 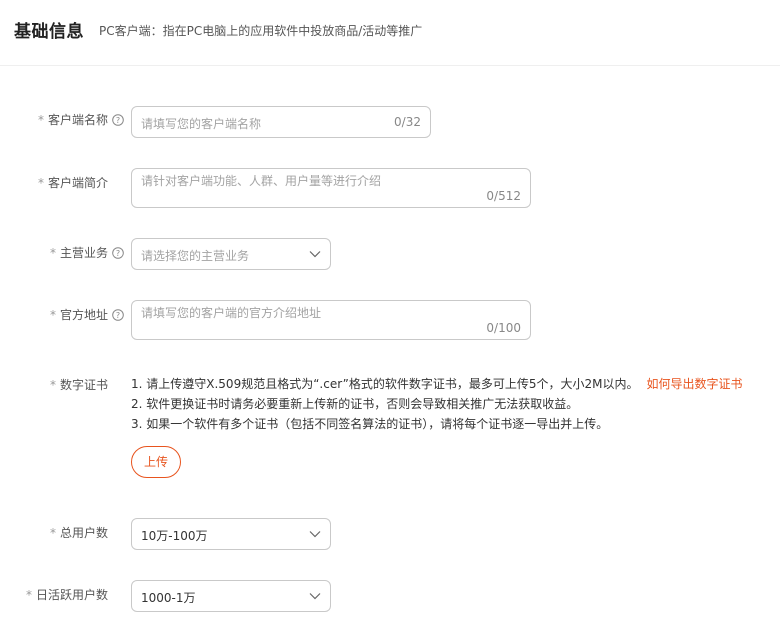 What do you see at coordinates (407, 122) in the screenshot?
I see `client-name-counter: 0/32` at bounding box center [407, 122].